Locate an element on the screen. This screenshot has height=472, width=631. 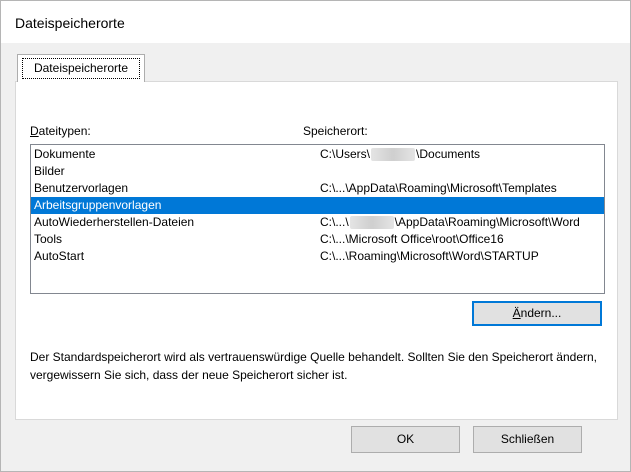
file-type-cell: AutoStart is located at coordinates (59, 256).